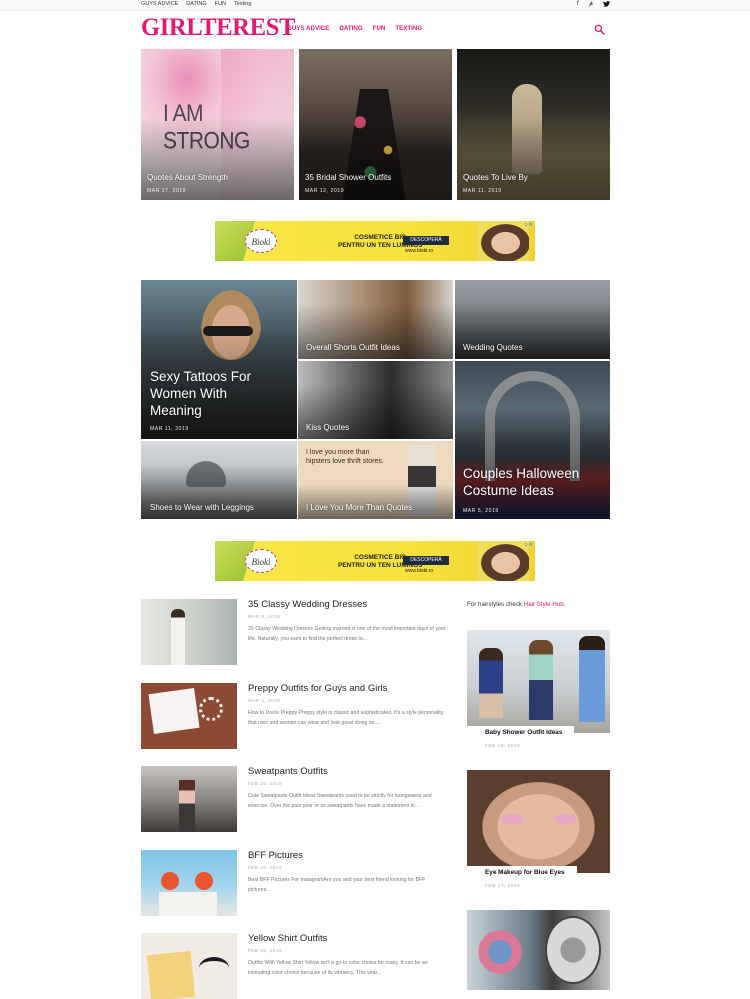  Describe the element at coordinates (578, 5) in the screenshot. I see `facebook-icon: f` at that location.